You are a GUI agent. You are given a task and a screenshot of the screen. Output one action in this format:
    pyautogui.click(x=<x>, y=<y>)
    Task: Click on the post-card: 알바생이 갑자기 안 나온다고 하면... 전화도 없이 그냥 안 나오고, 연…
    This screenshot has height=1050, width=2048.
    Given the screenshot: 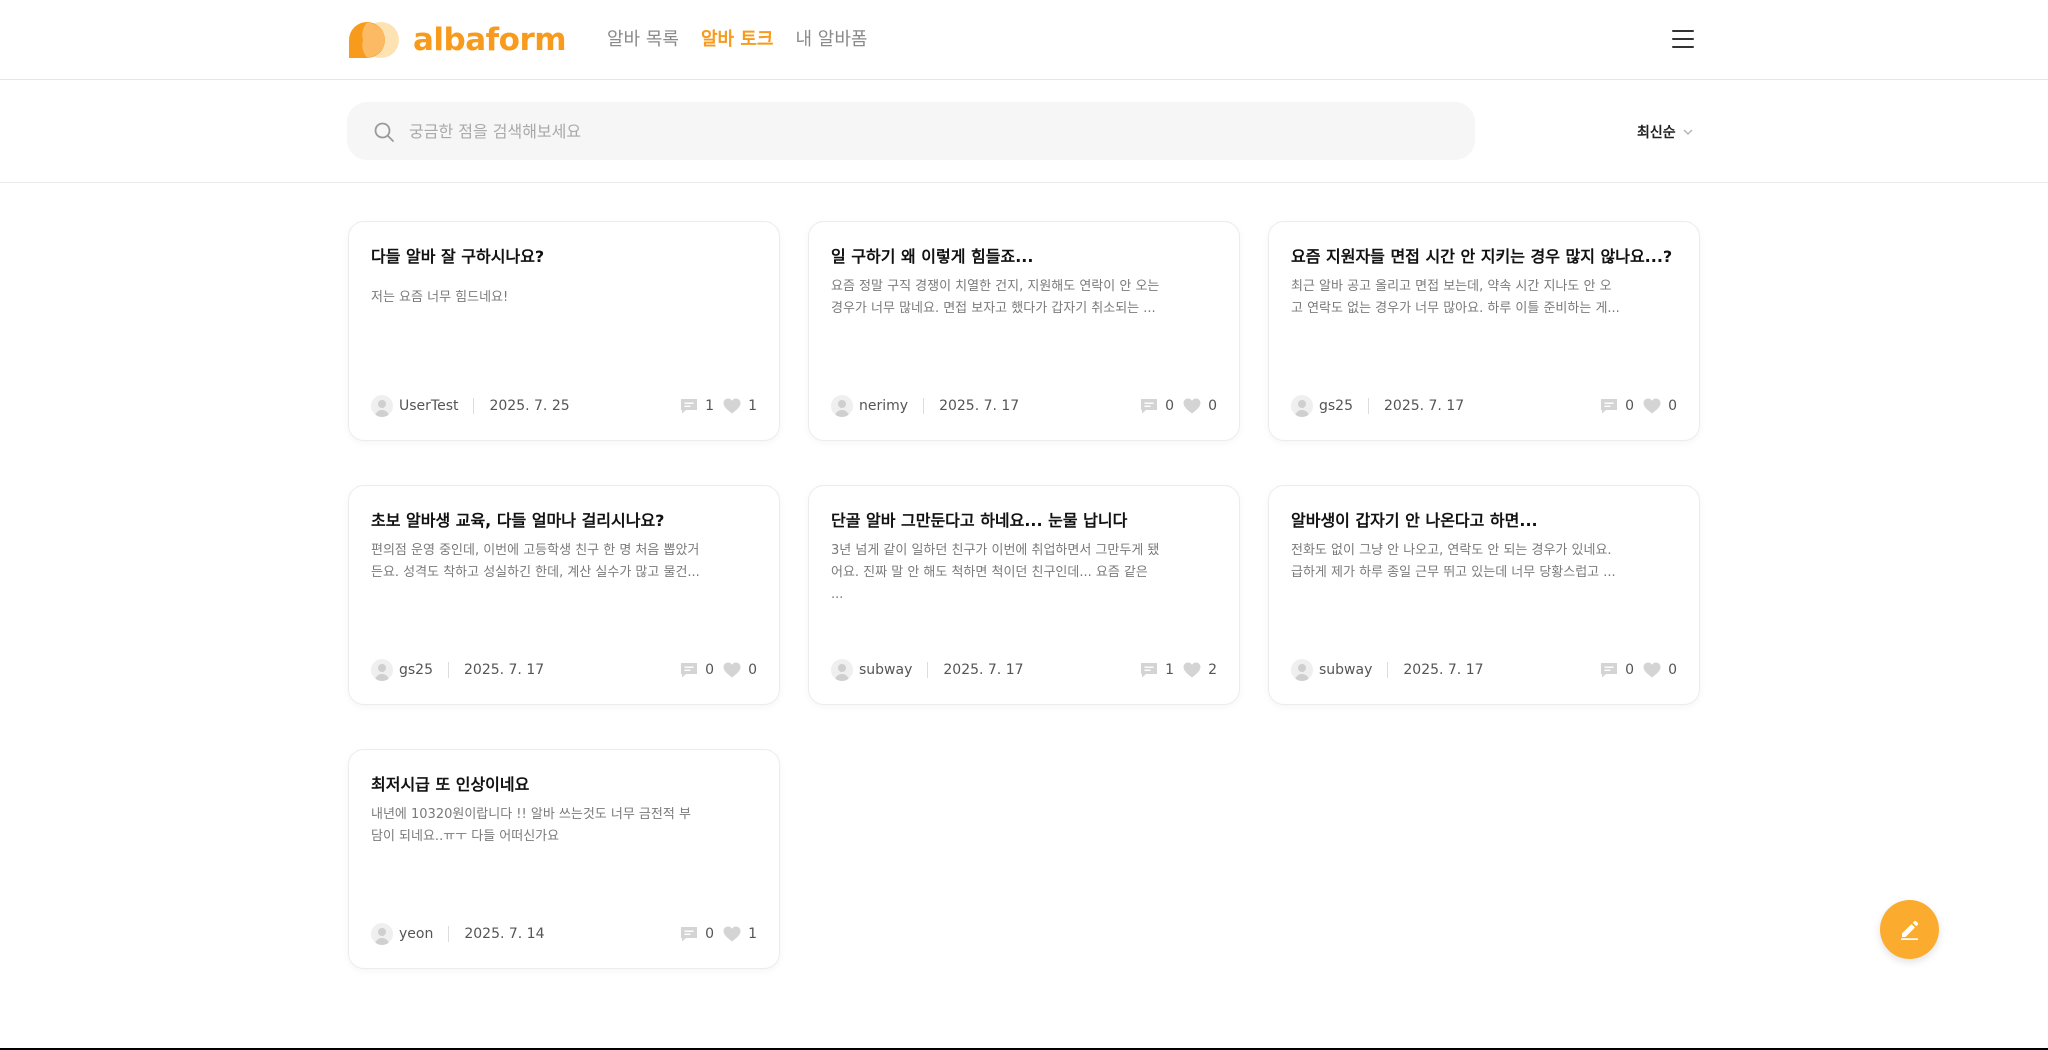 What is the action you would take?
    pyautogui.click(x=1484, y=595)
    